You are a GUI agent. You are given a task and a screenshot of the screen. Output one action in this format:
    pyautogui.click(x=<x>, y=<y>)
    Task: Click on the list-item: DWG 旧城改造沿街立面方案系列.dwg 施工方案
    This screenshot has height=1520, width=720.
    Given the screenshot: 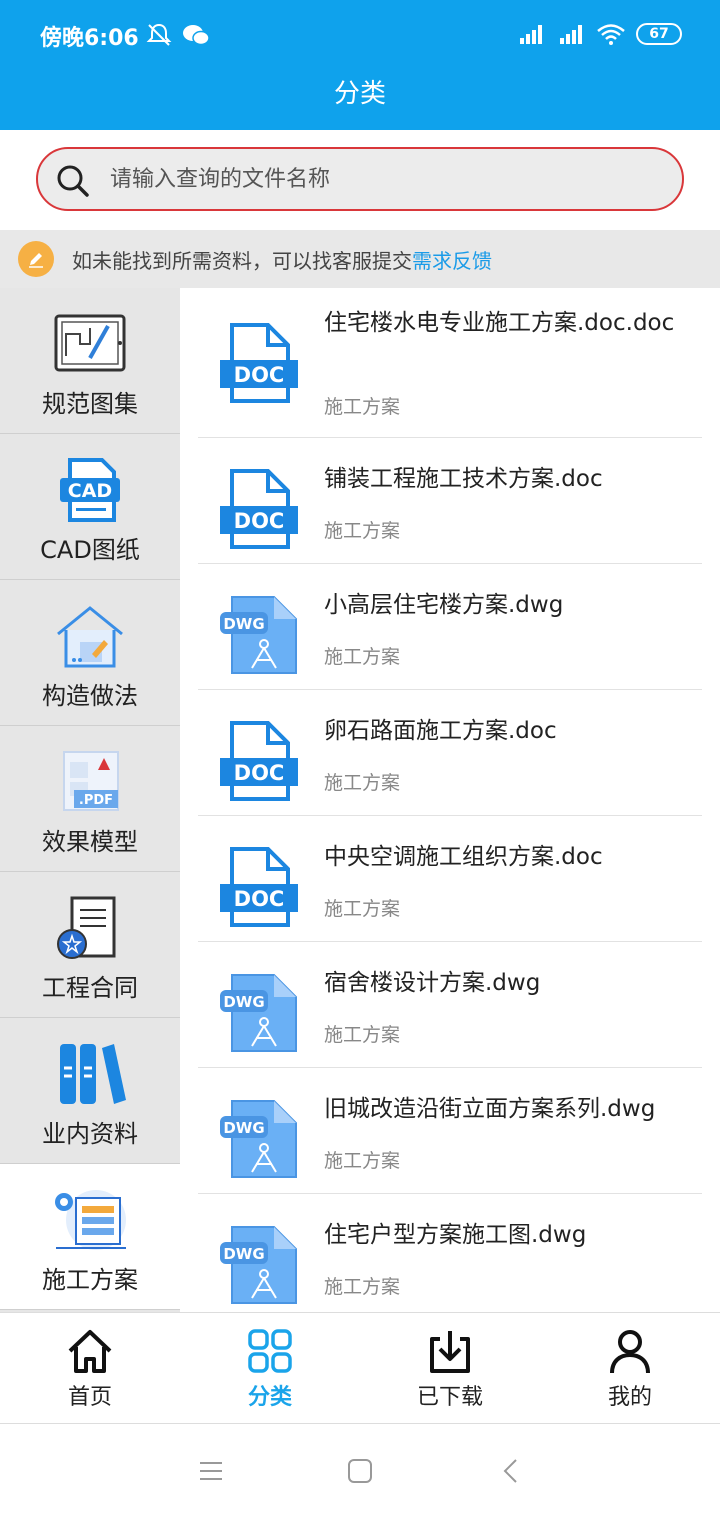 What is the action you would take?
    pyautogui.click(x=450, y=1131)
    